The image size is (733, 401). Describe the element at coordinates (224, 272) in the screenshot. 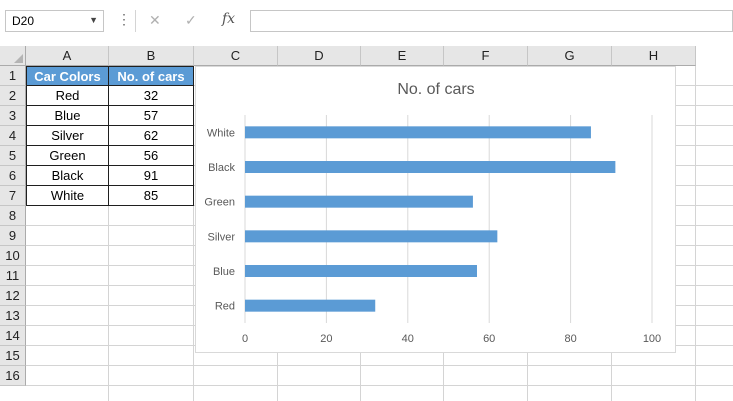

I see `y-category-label: Blue` at that location.